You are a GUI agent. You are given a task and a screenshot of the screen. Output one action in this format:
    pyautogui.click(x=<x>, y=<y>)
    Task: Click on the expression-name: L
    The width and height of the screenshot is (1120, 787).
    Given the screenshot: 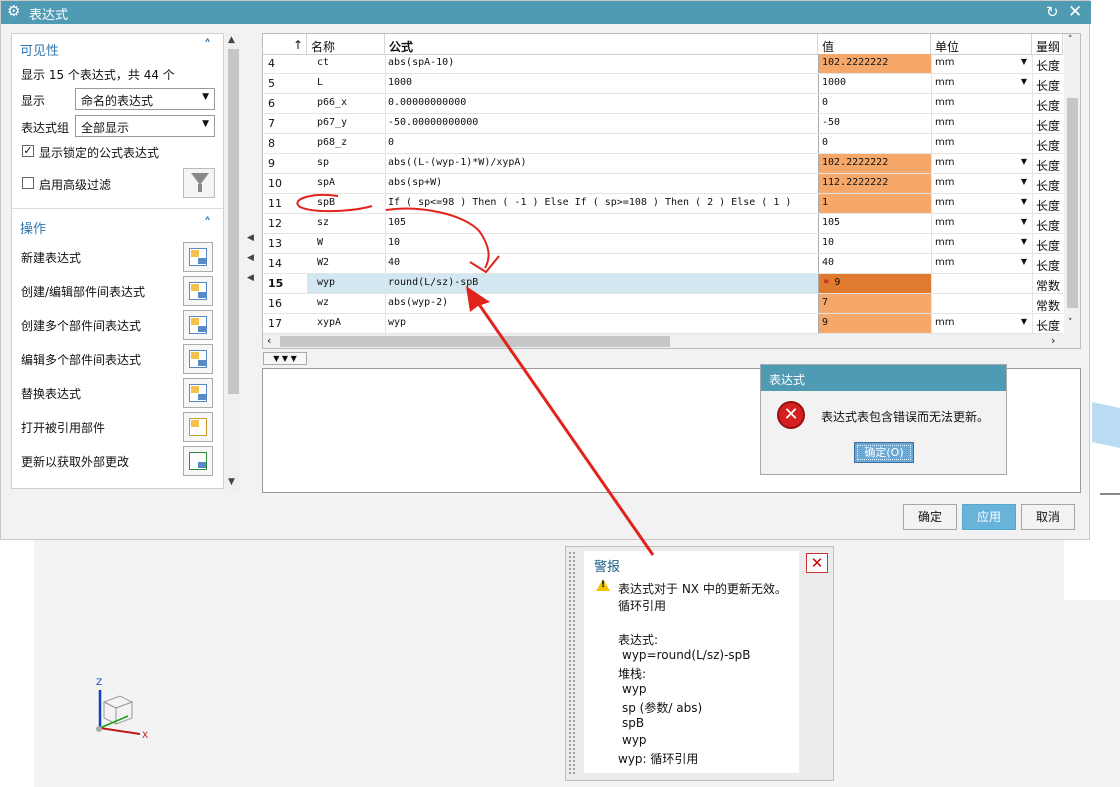 What is the action you would take?
    pyautogui.click(x=346, y=83)
    